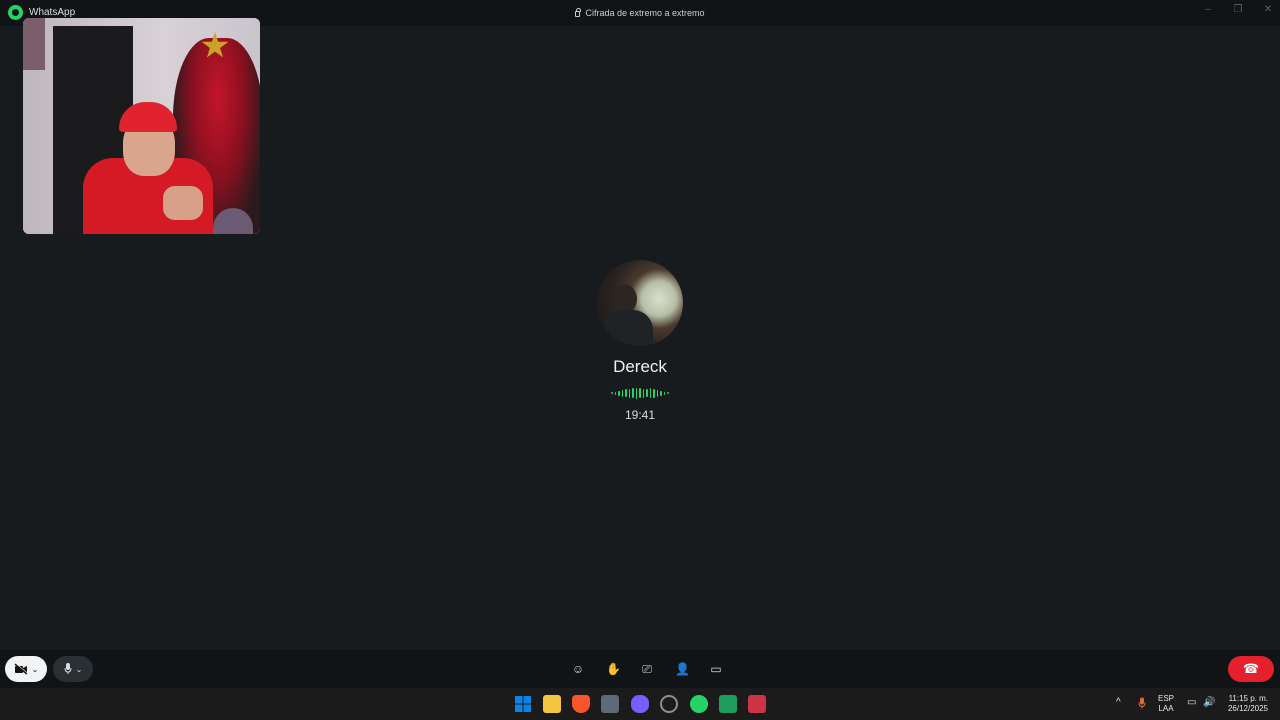  Describe the element at coordinates (34, 44) in the screenshot. I see `video-wall-frame` at that location.